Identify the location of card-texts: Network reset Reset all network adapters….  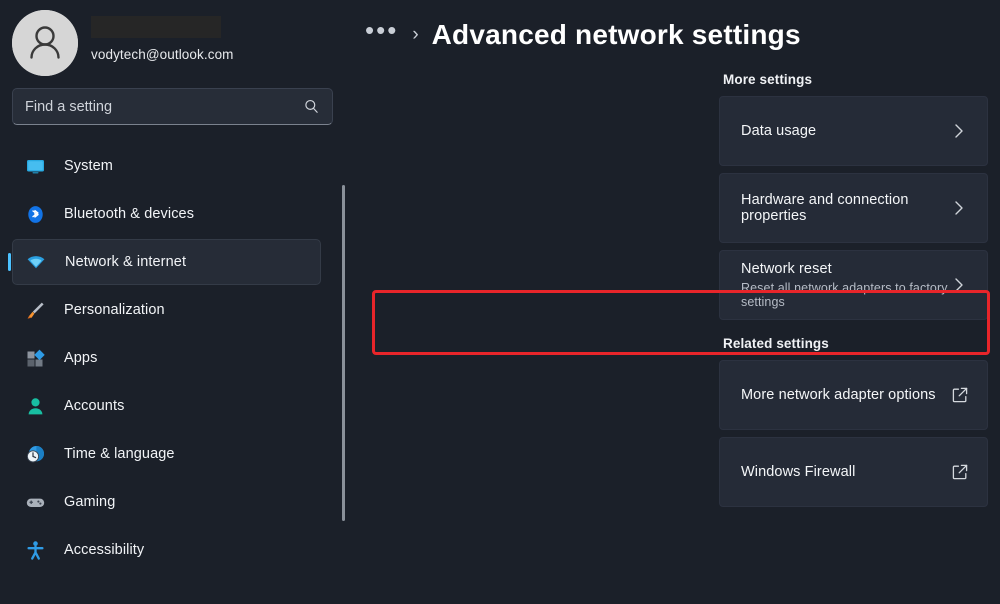
(845, 285).